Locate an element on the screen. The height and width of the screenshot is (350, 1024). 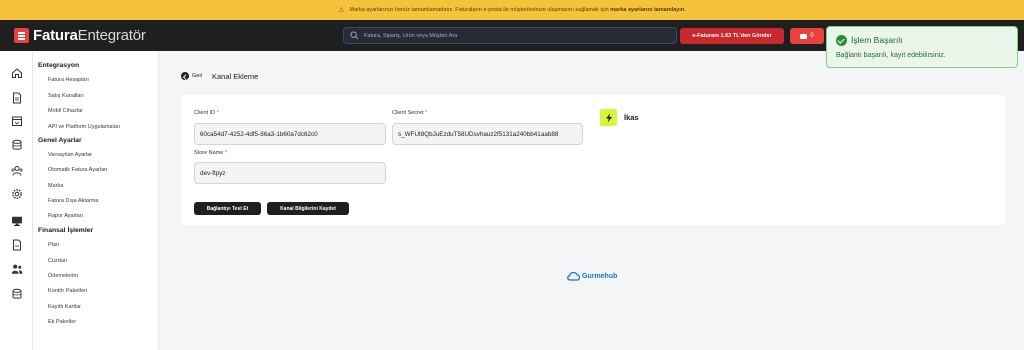
client-id-label: Client ID * is located at coordinates (206, 113).